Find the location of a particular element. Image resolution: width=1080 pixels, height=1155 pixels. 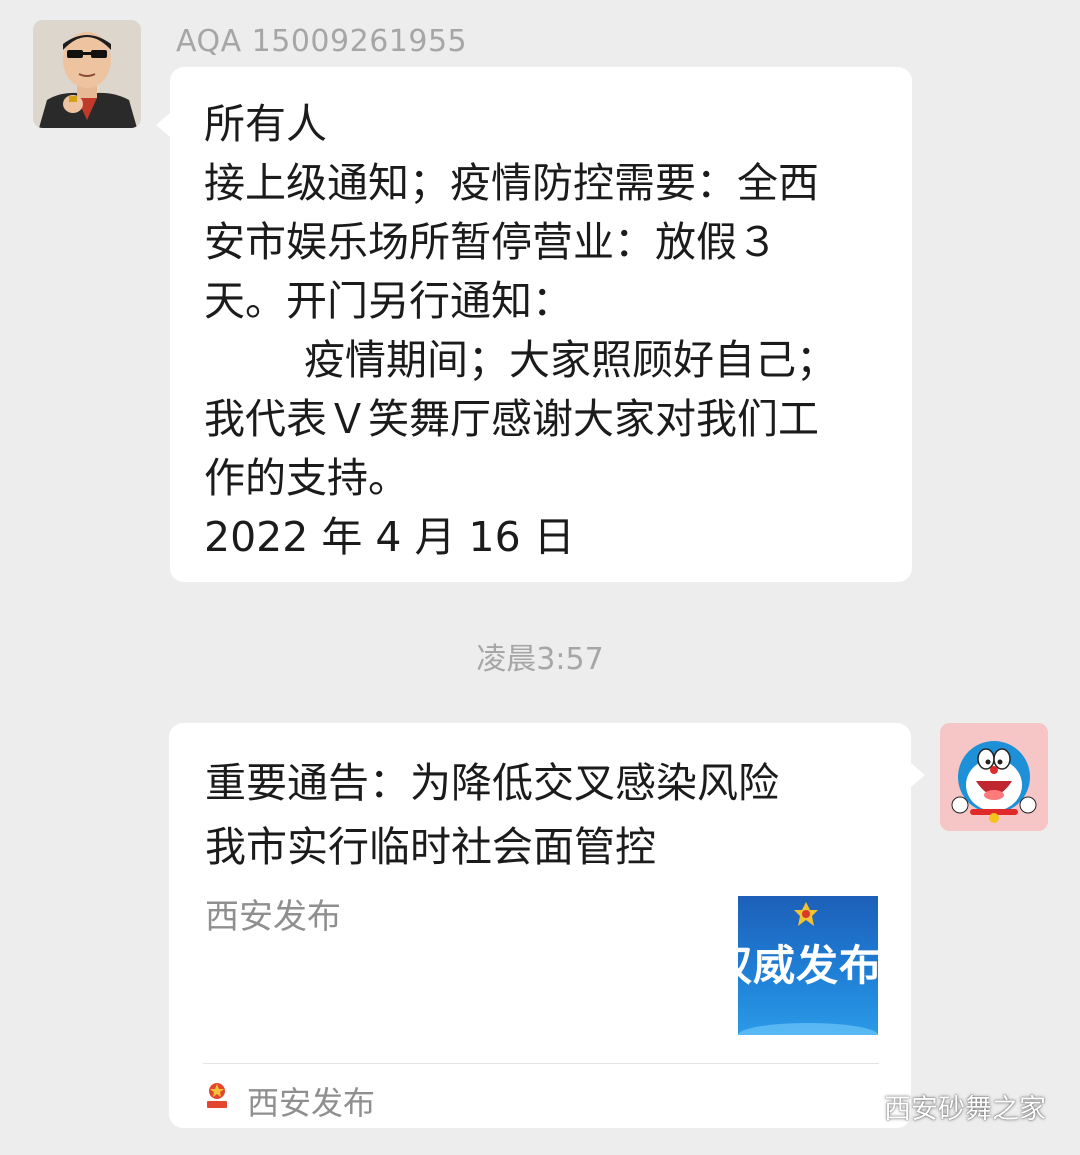

cartoon-man-icon is located at coordinates (87, 74).